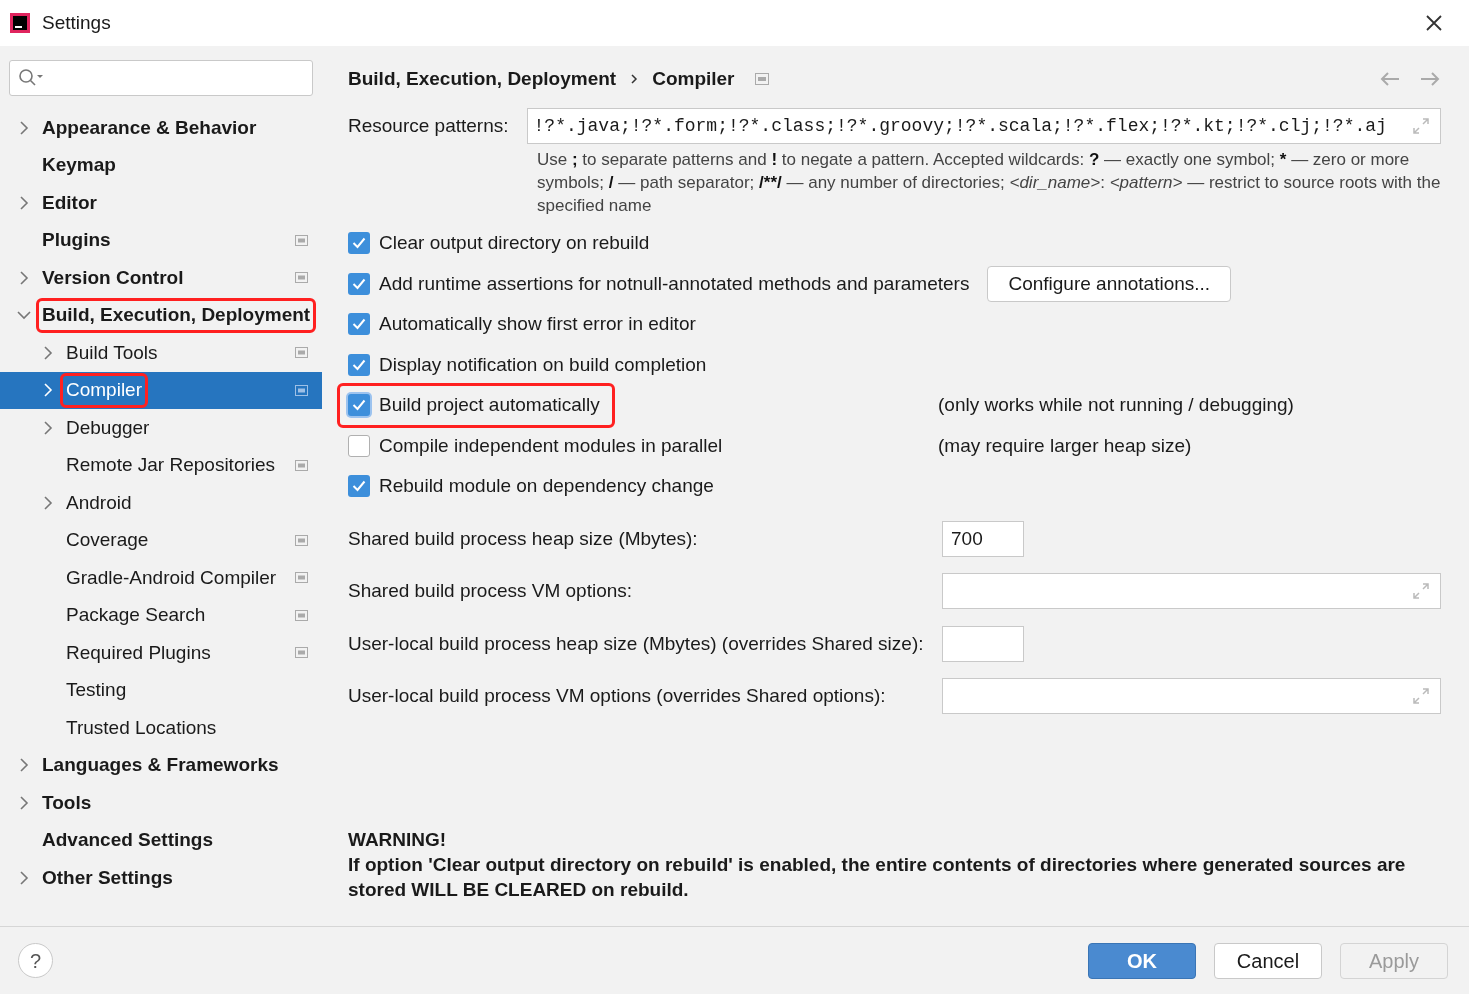 The height and width of the screenshot is (994, 1469). Describe the element at coordinates (161, 128) in the screenshot. I see `tree-item: Appearance & Behavior` at that location.